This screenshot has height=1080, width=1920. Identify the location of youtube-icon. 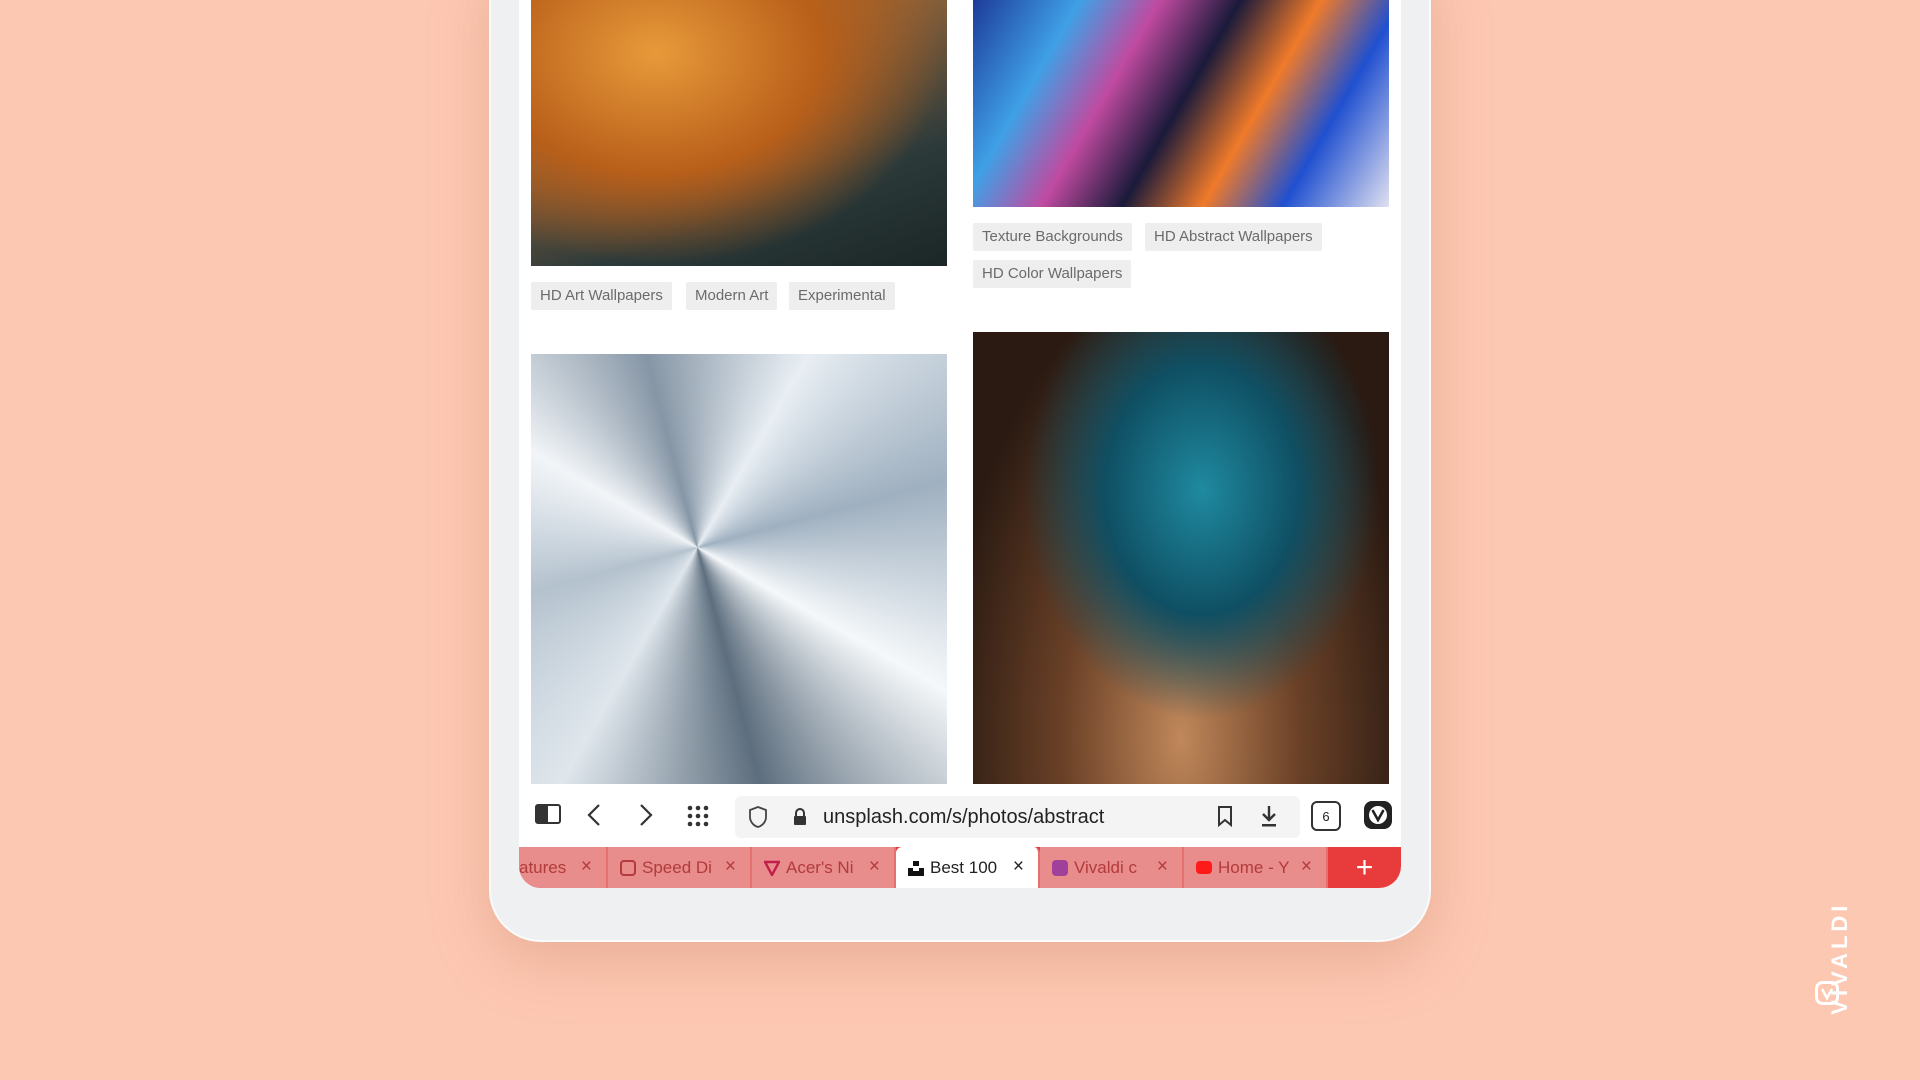
(1204, 867).